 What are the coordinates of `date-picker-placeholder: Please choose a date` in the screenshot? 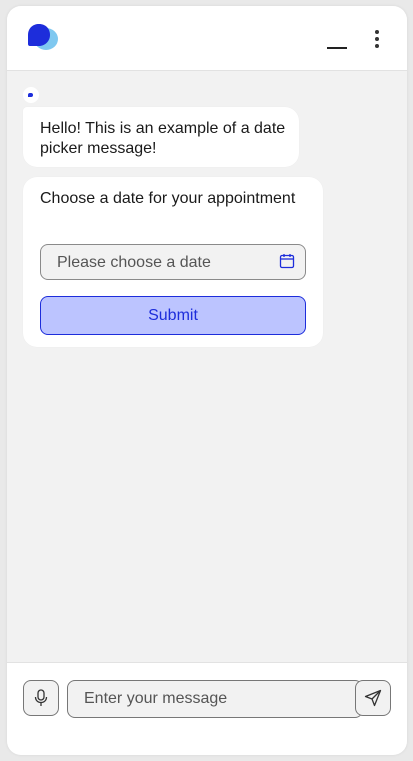 It's located at (134, 262).